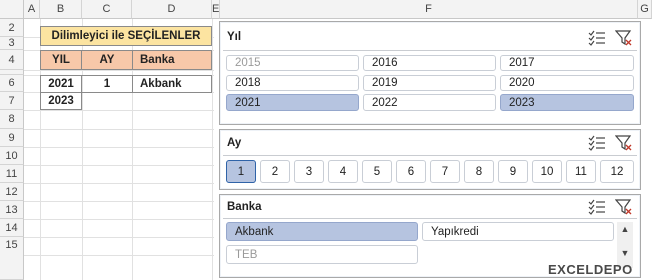 This screenshot has width=652, height=280. Describe the element at coordinates (567, 83) in the screenshot. I see `year-item: 2020` at that location.